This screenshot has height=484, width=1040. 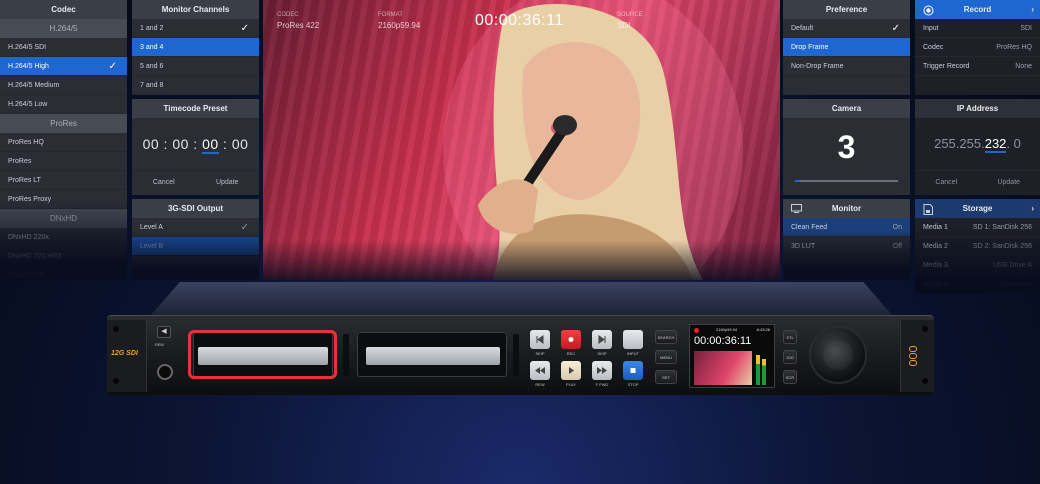 What do you see at coordinates (63, 66) in the screenshot?
I see `codec-item-h264-high: H.264/5 High ✓` at bounding box center [63, 66].